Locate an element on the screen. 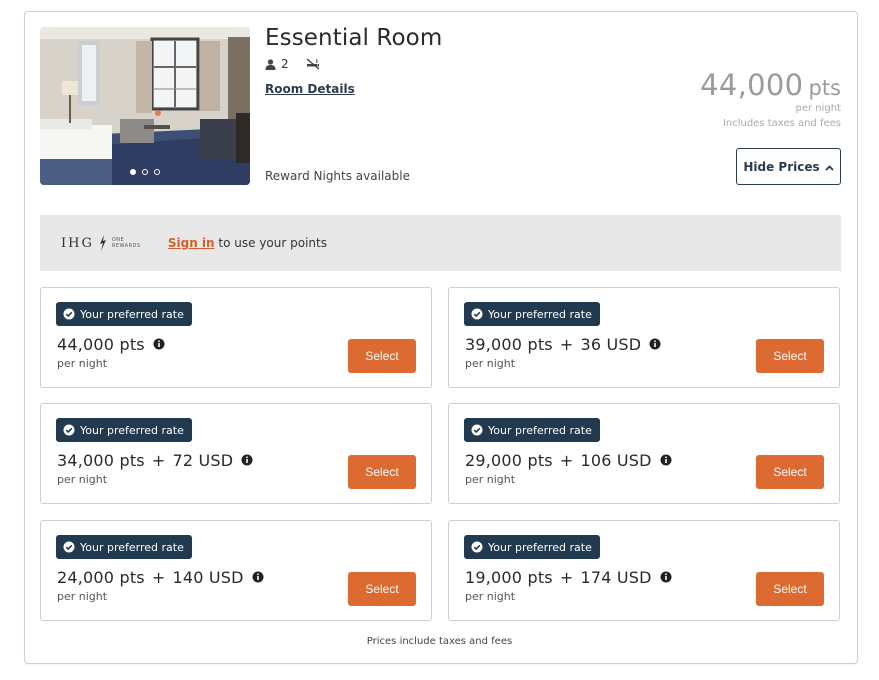  room-details-link: Room Details is located at coordinates (310, 89).